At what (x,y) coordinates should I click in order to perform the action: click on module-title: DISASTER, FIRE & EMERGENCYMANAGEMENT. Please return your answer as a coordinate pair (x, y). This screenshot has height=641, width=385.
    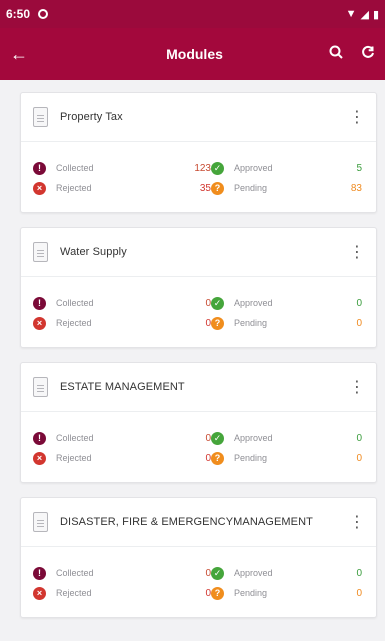
    Looking at the image, I should click on (186, 522).